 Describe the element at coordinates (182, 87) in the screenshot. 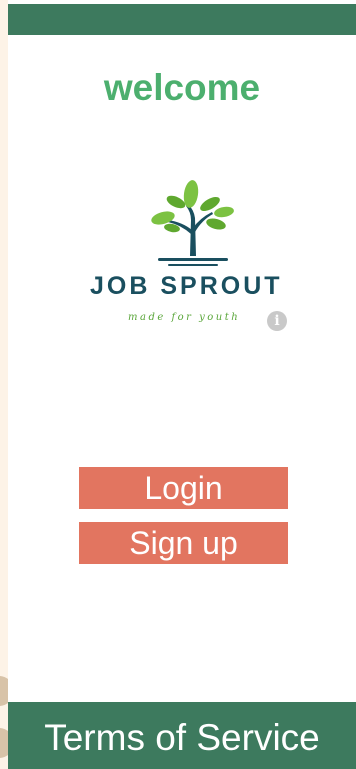

I see `welcome-heading: welcome` at that location.